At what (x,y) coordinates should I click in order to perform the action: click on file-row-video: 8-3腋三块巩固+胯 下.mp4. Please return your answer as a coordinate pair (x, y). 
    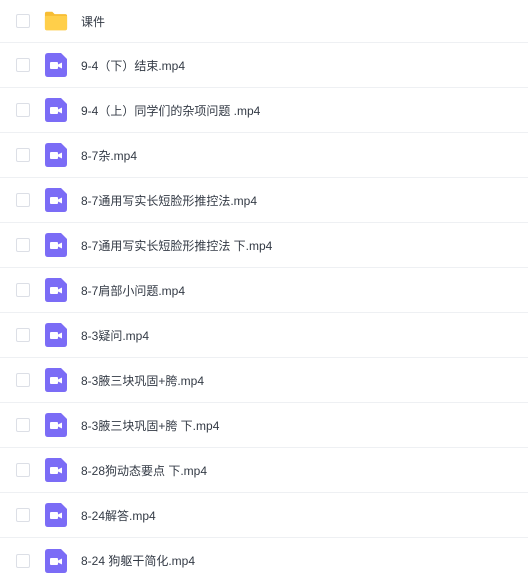
    Looking at the image, I should click on (264, 425).